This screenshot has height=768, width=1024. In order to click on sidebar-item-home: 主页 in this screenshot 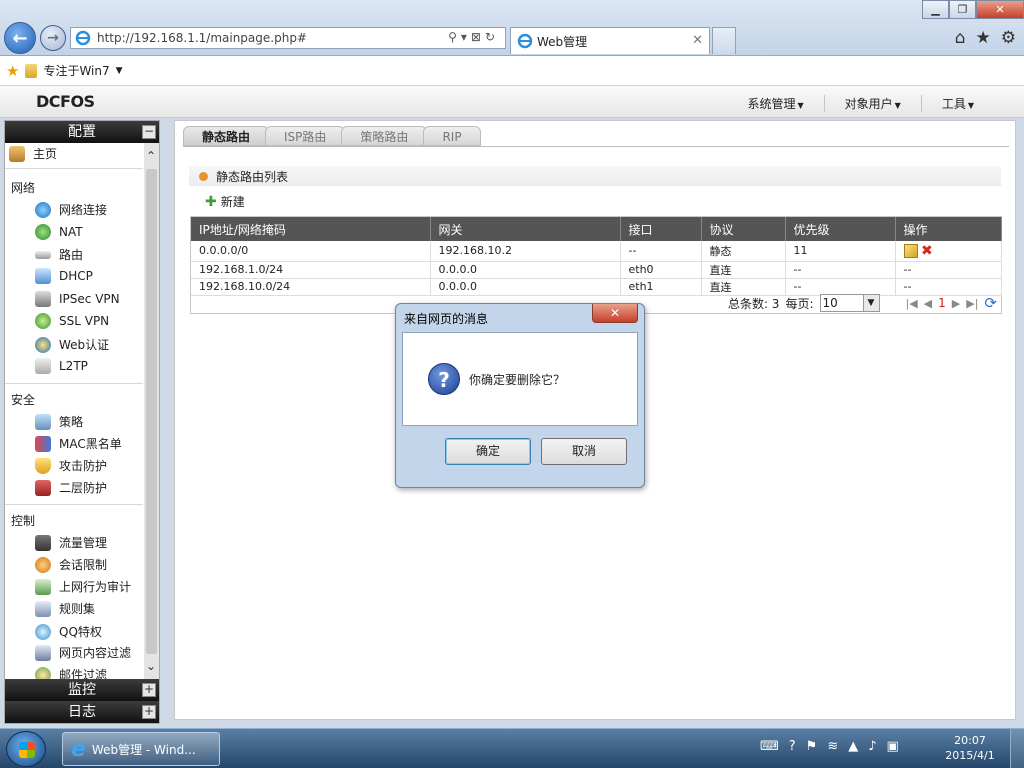, I will do `click(33, 153)`.